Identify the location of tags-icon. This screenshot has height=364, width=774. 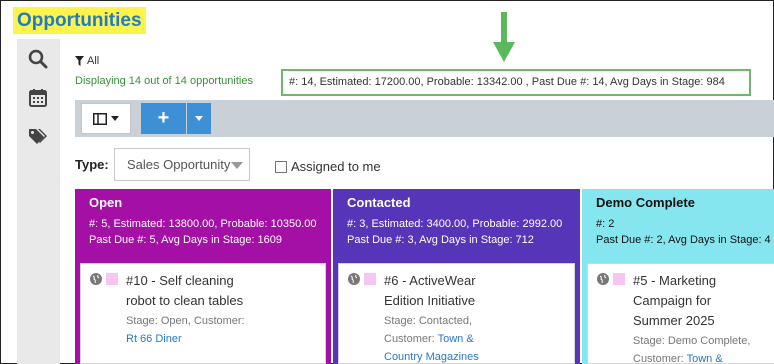
(38, 136).